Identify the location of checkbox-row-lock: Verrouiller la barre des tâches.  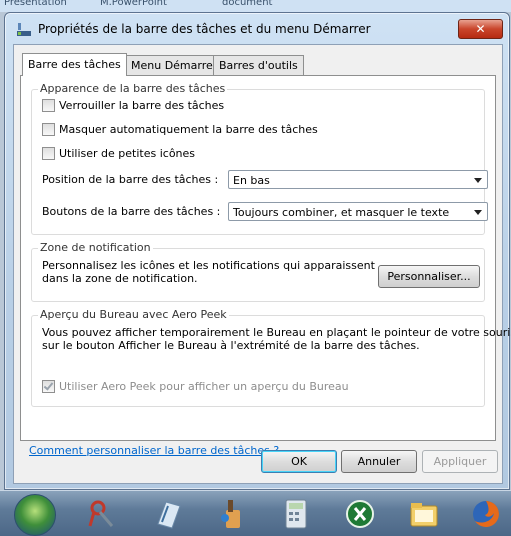
(133, 105).